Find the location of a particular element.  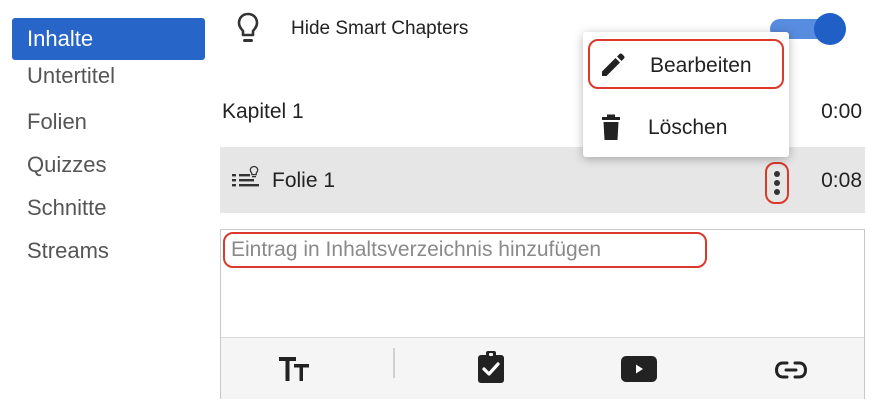

clipboard-check-icon is located at coordinates (491, 367).